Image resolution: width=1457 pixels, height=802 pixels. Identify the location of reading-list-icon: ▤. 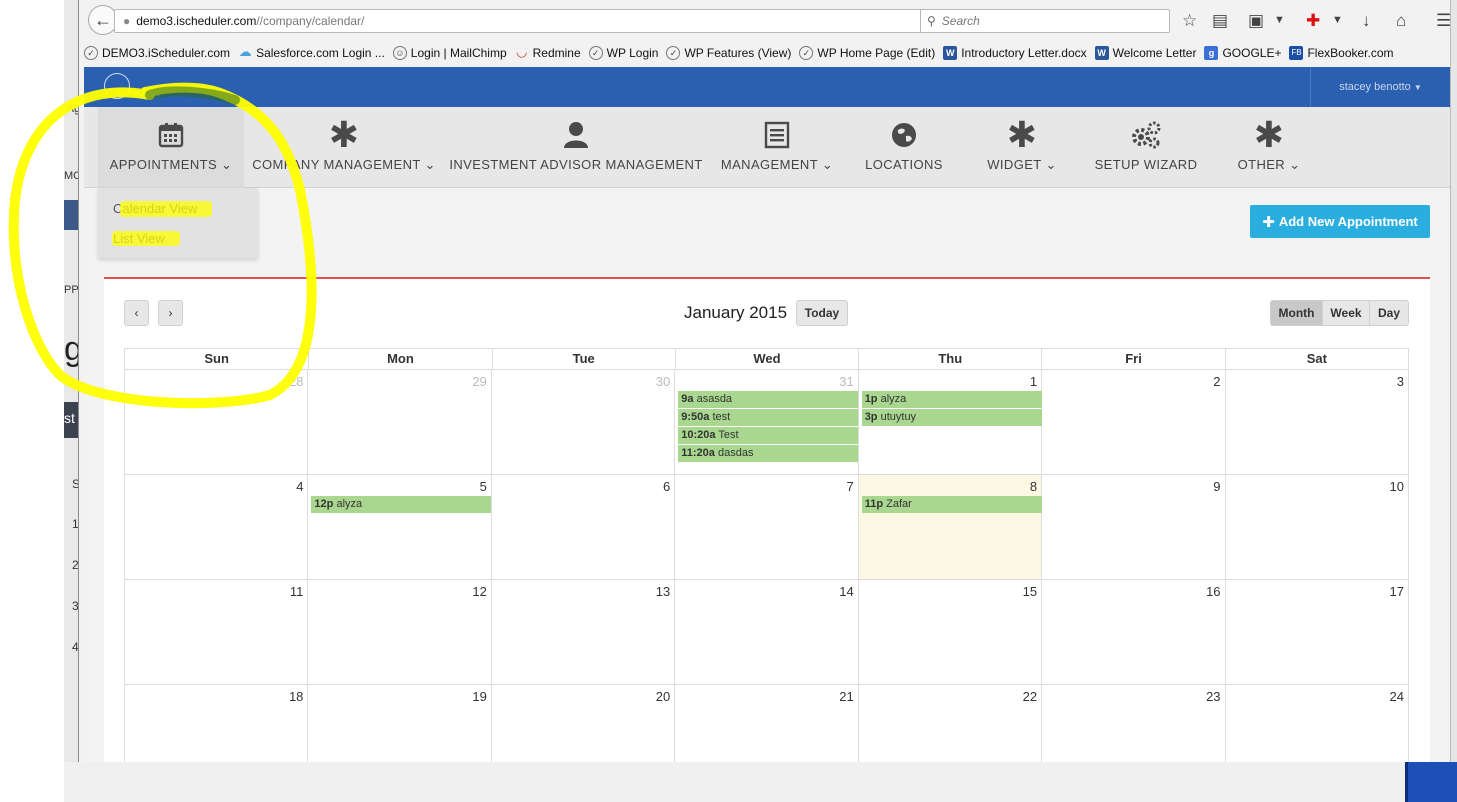
(1220, 21).